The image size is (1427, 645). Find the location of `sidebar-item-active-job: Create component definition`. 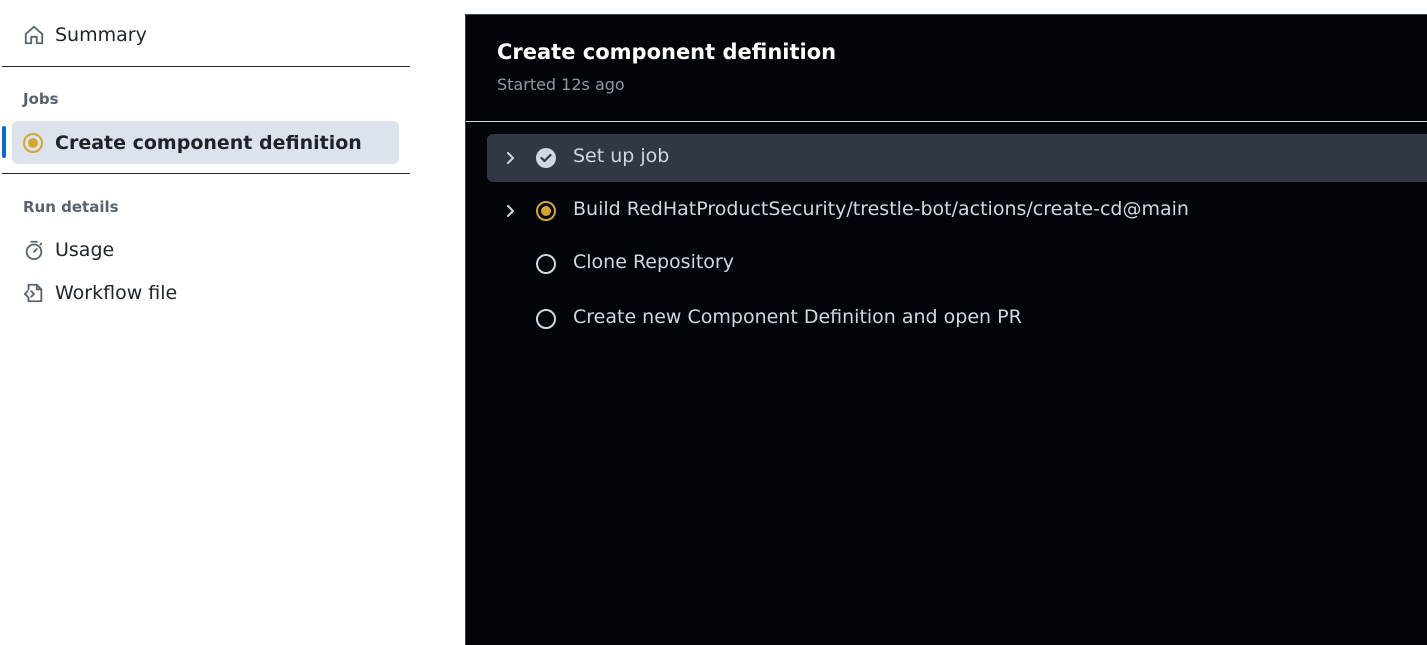

sidebar-item-active-job: Create component definition is located at coordinates (205, 142).